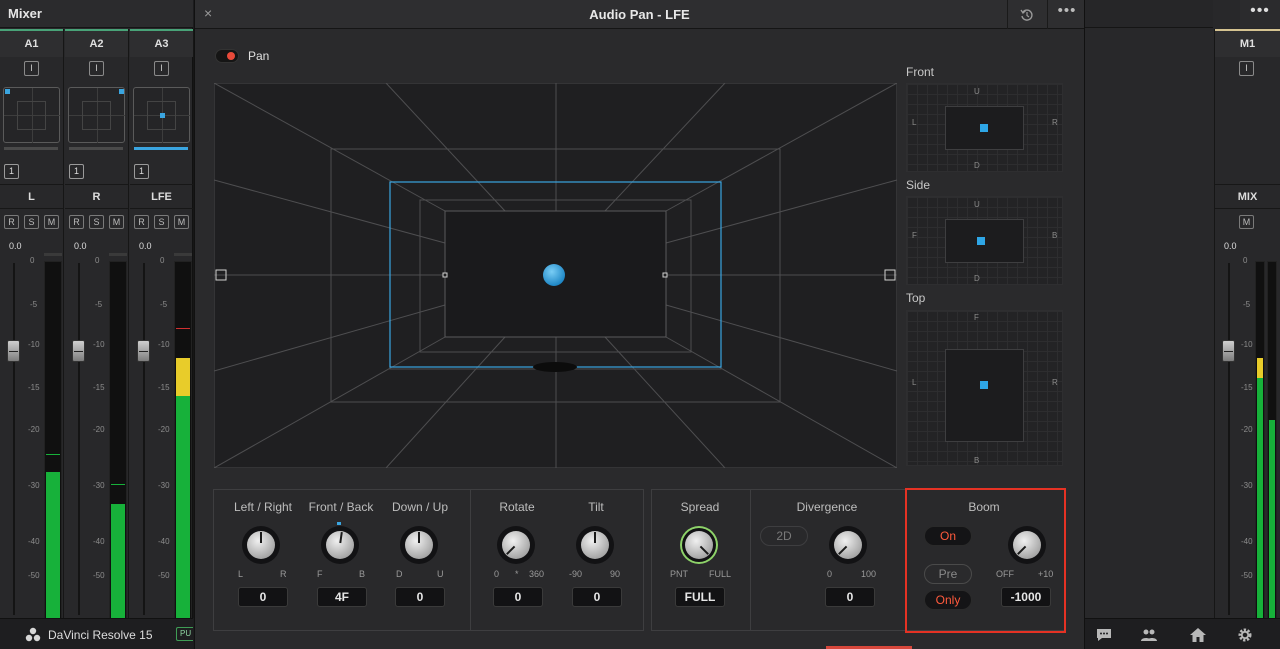 This screenshot has width=1280, height=649. Describe the element at coordinates (121, 91) in the screenshot. I see `pan-position-dot` at that location.